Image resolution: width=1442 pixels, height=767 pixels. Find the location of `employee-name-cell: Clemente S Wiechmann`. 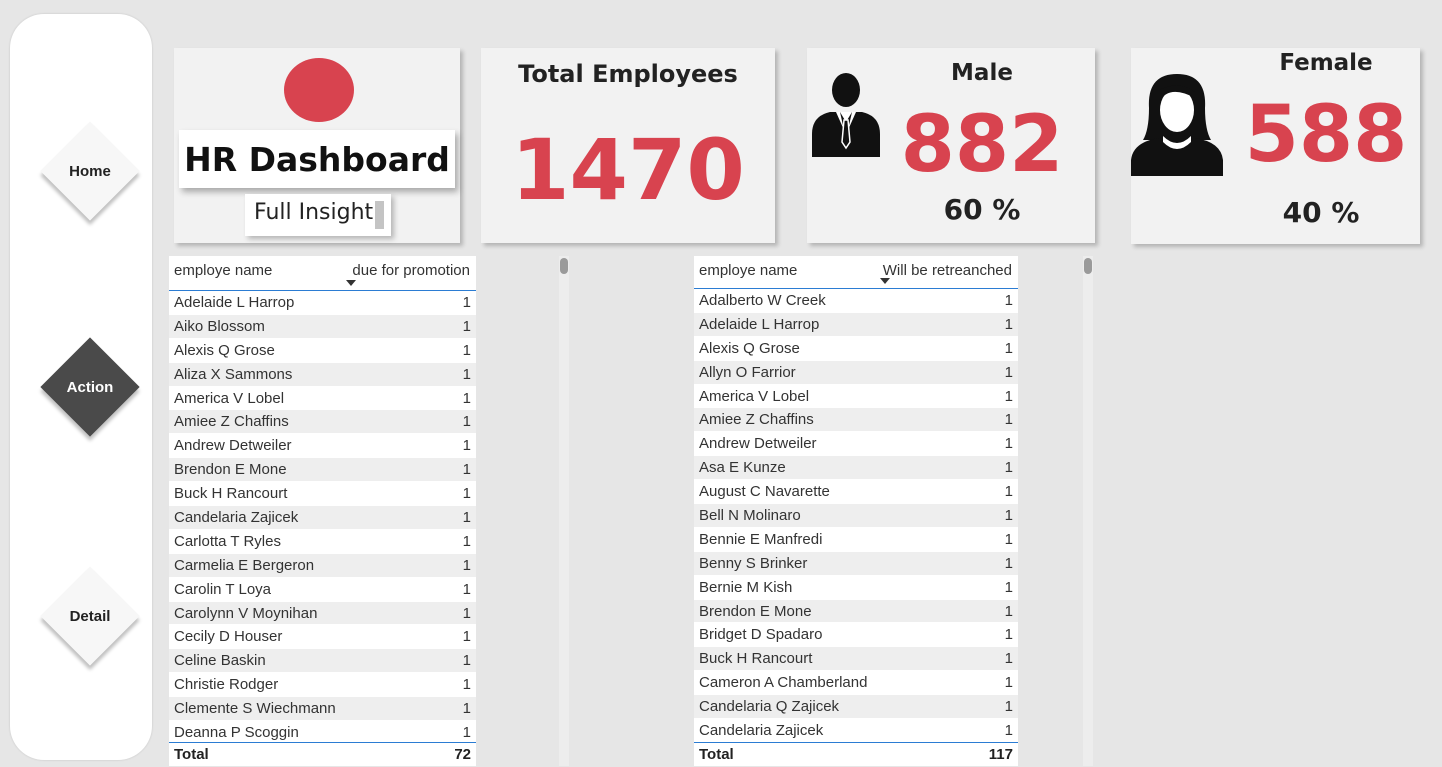

employee-name-cell: Clemente S Wiechmann is located at coordinates (255, 709).